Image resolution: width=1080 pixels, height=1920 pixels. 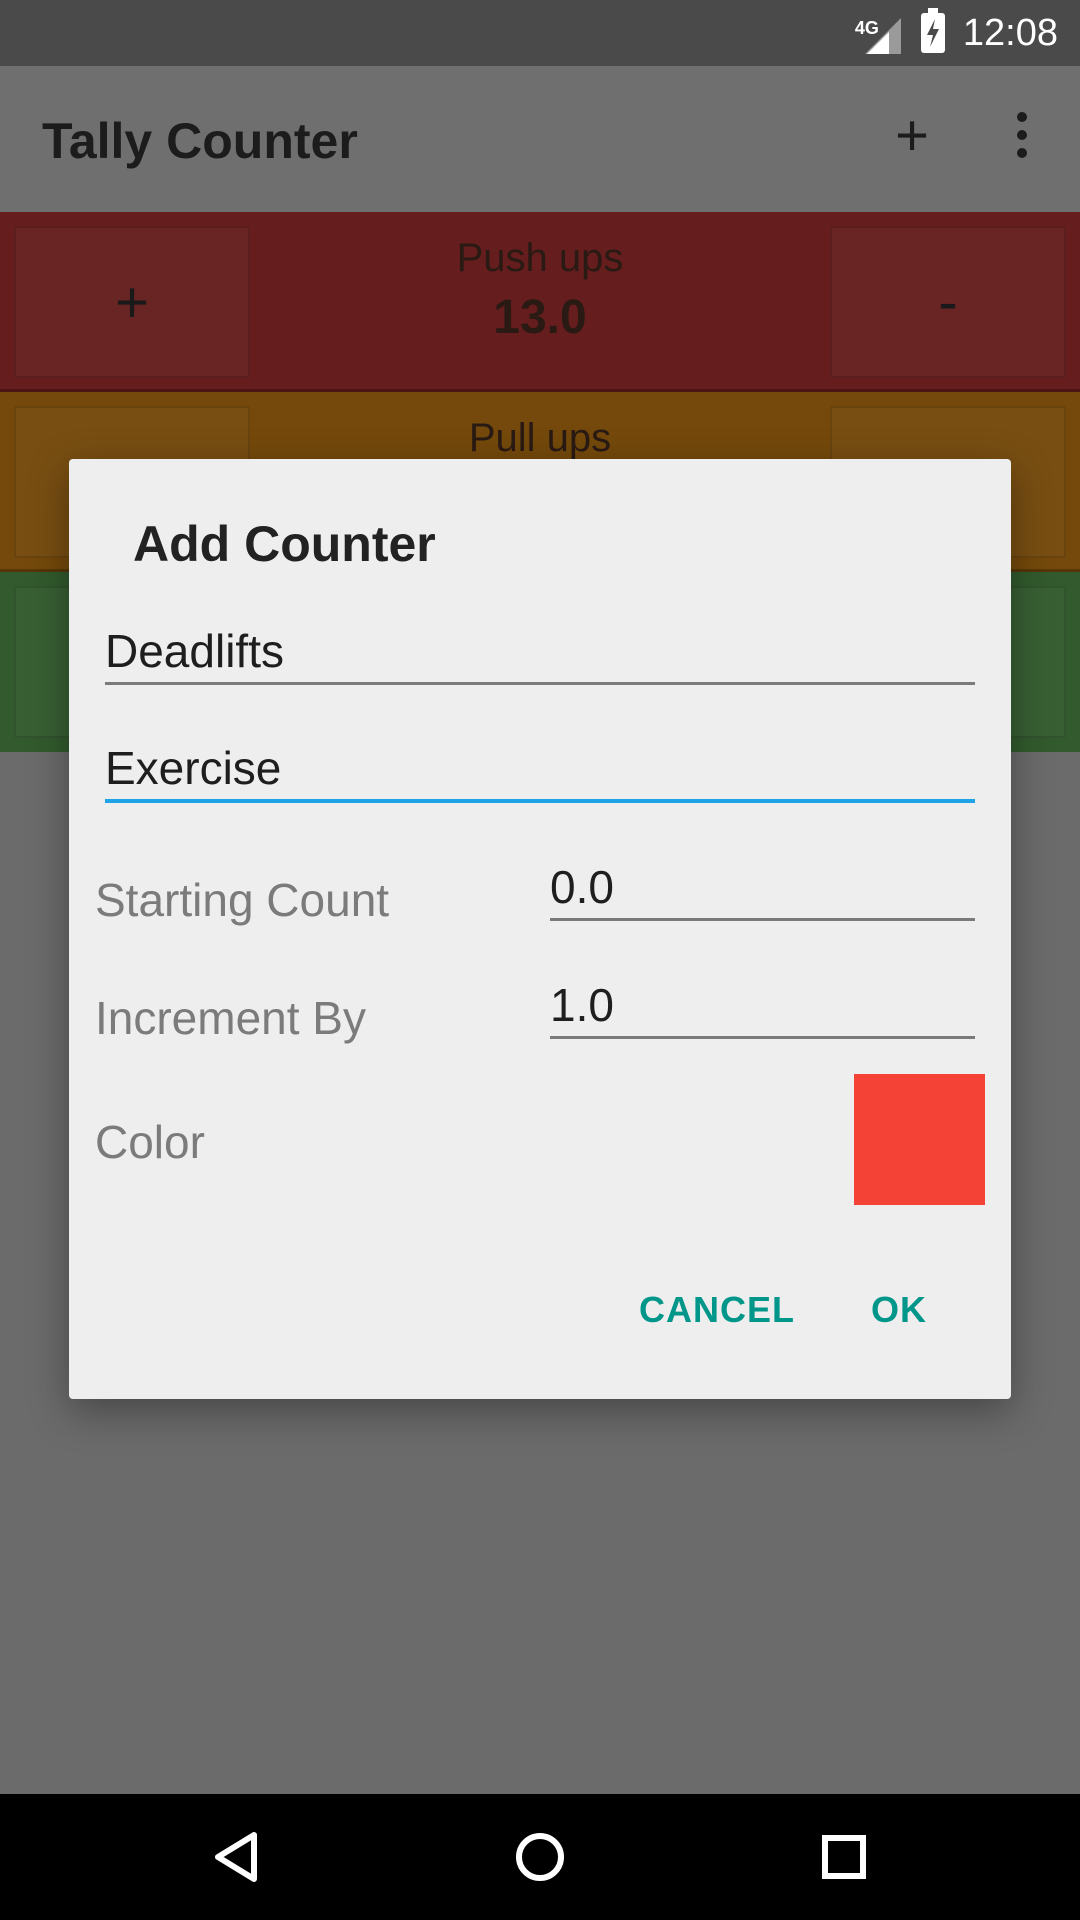 I want to click on navigation-bar, so click(x=540, y=1857).